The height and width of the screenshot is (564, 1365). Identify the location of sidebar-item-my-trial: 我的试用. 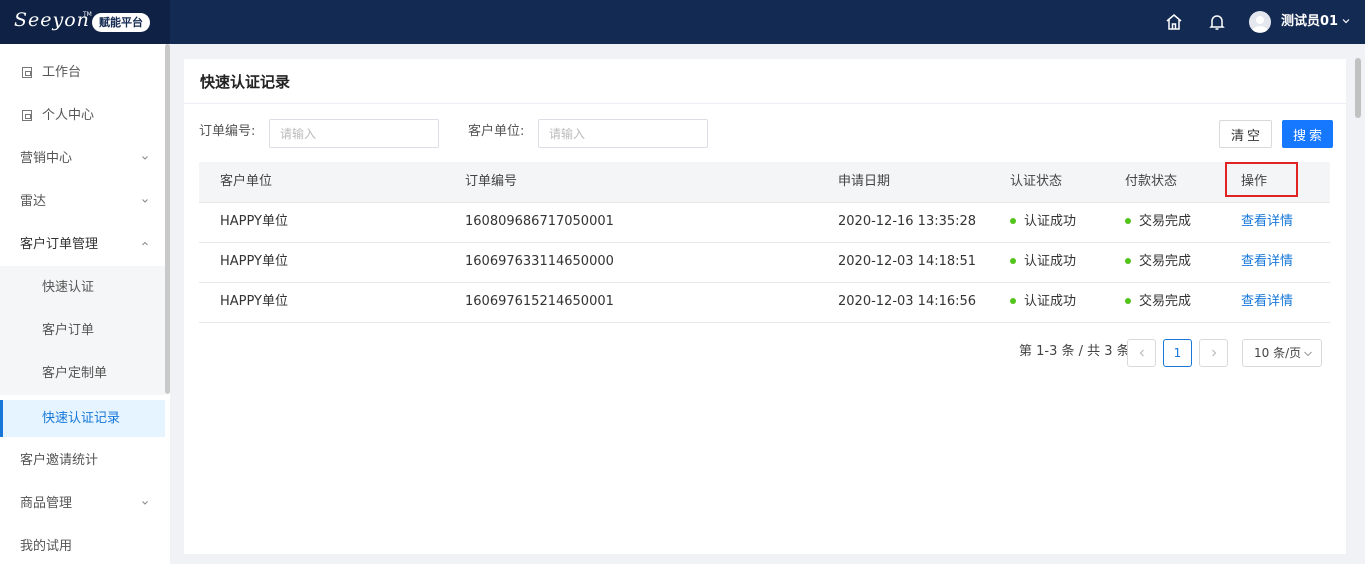
(82, 544).